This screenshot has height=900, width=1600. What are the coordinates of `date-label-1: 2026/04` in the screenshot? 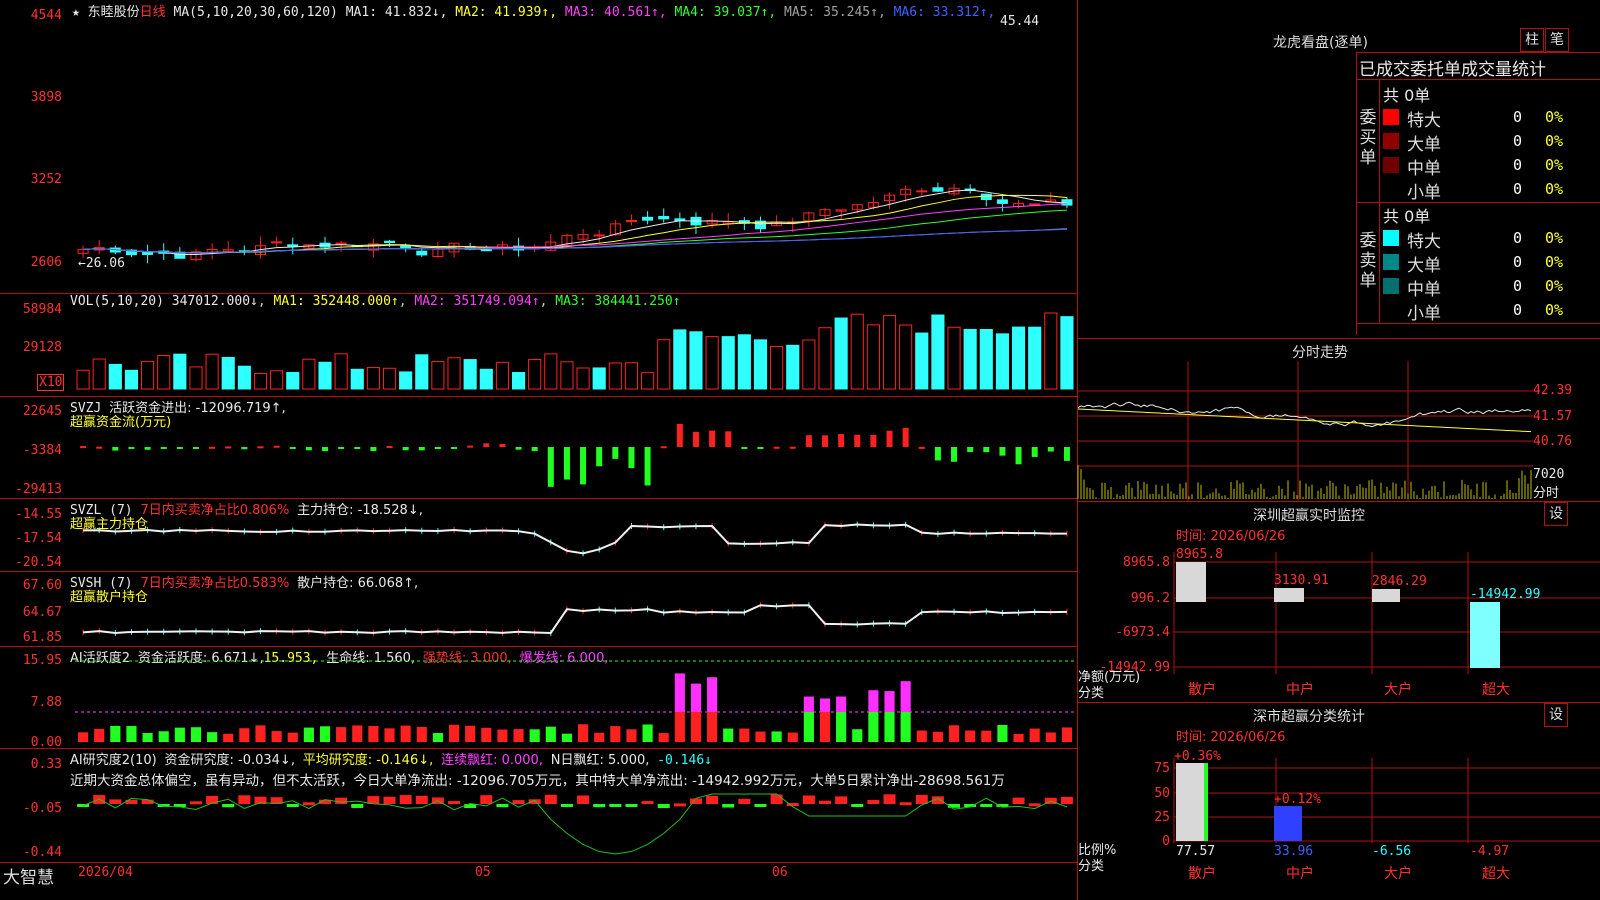 It's located at (105, 872).